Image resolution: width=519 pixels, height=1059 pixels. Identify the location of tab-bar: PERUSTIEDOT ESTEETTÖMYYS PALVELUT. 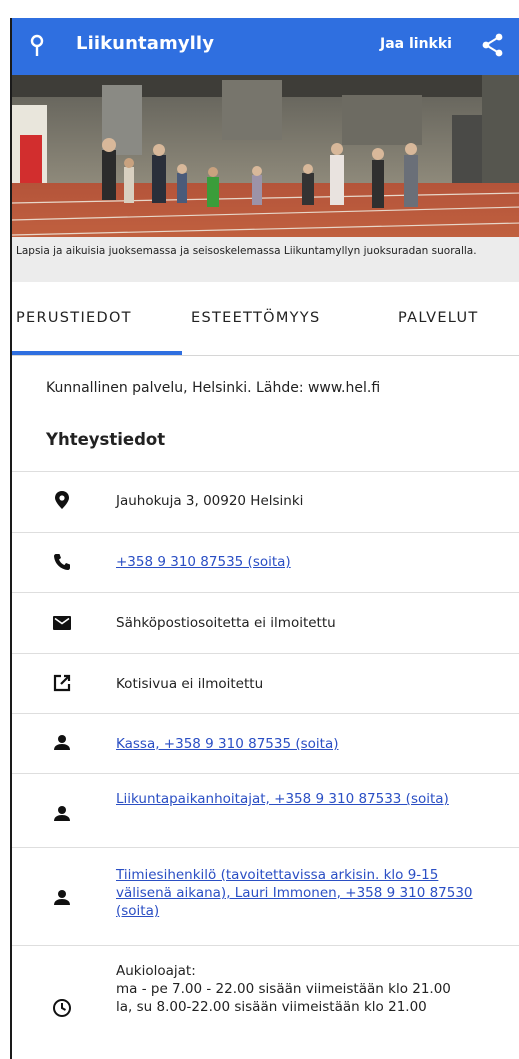
(265, 319).